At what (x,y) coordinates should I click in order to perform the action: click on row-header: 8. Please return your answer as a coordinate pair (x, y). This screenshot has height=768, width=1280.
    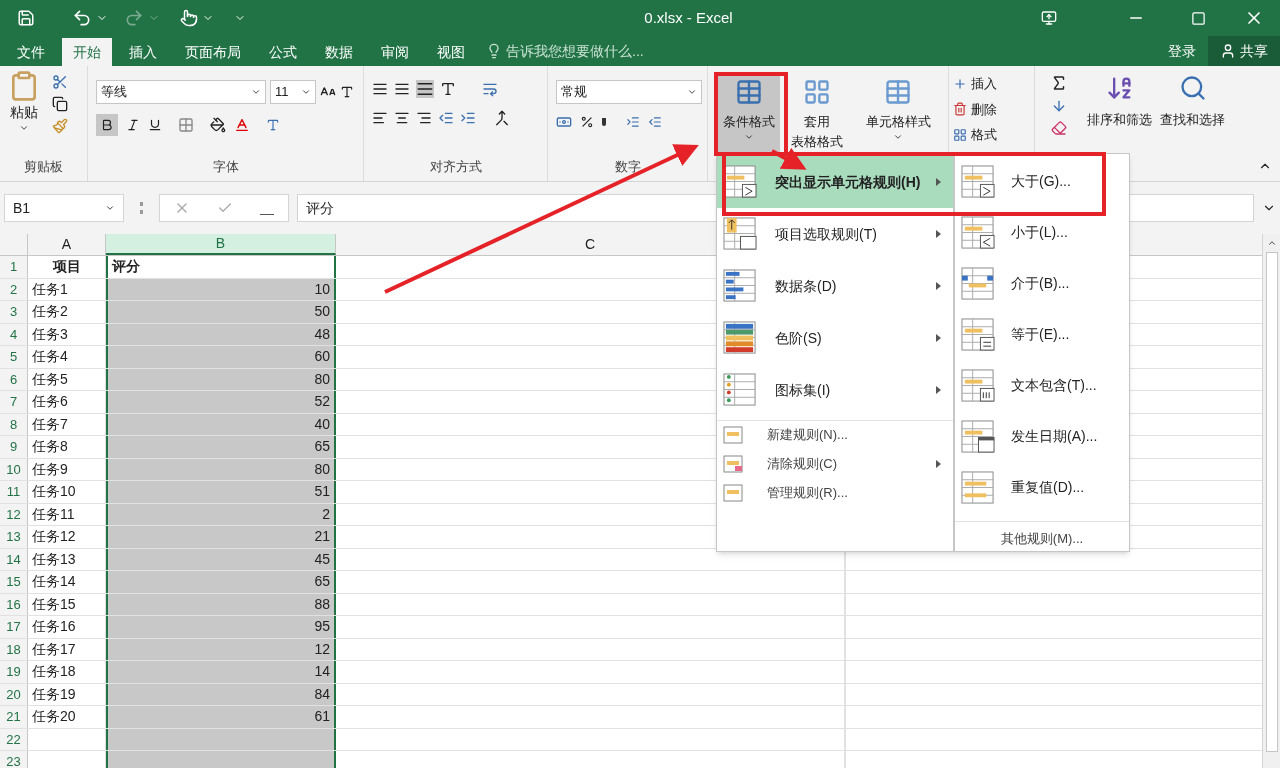
    Looking at the image, I should click on (14, 424).